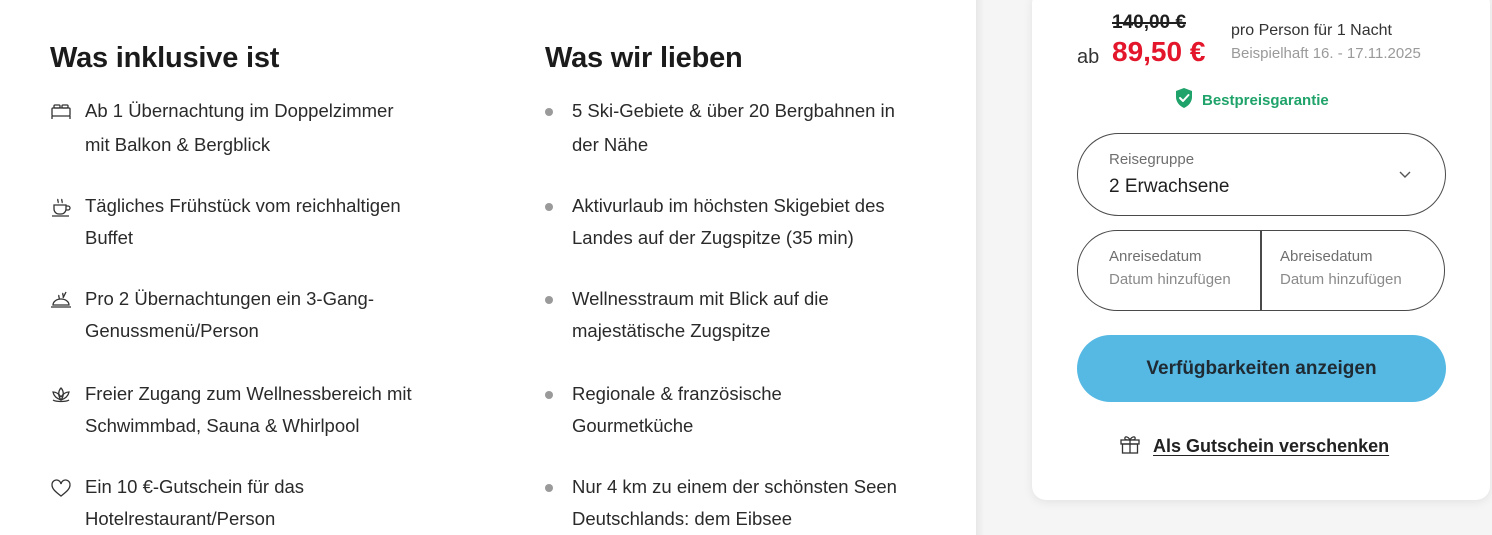 This screenshot has height=535, width=1492. What do you see at coordinates (728, 205) in the screenshot?
I see `loves-item-line1: Aktivurlaub im höchsten Skigebiet des` at bounding box center [728, 205].